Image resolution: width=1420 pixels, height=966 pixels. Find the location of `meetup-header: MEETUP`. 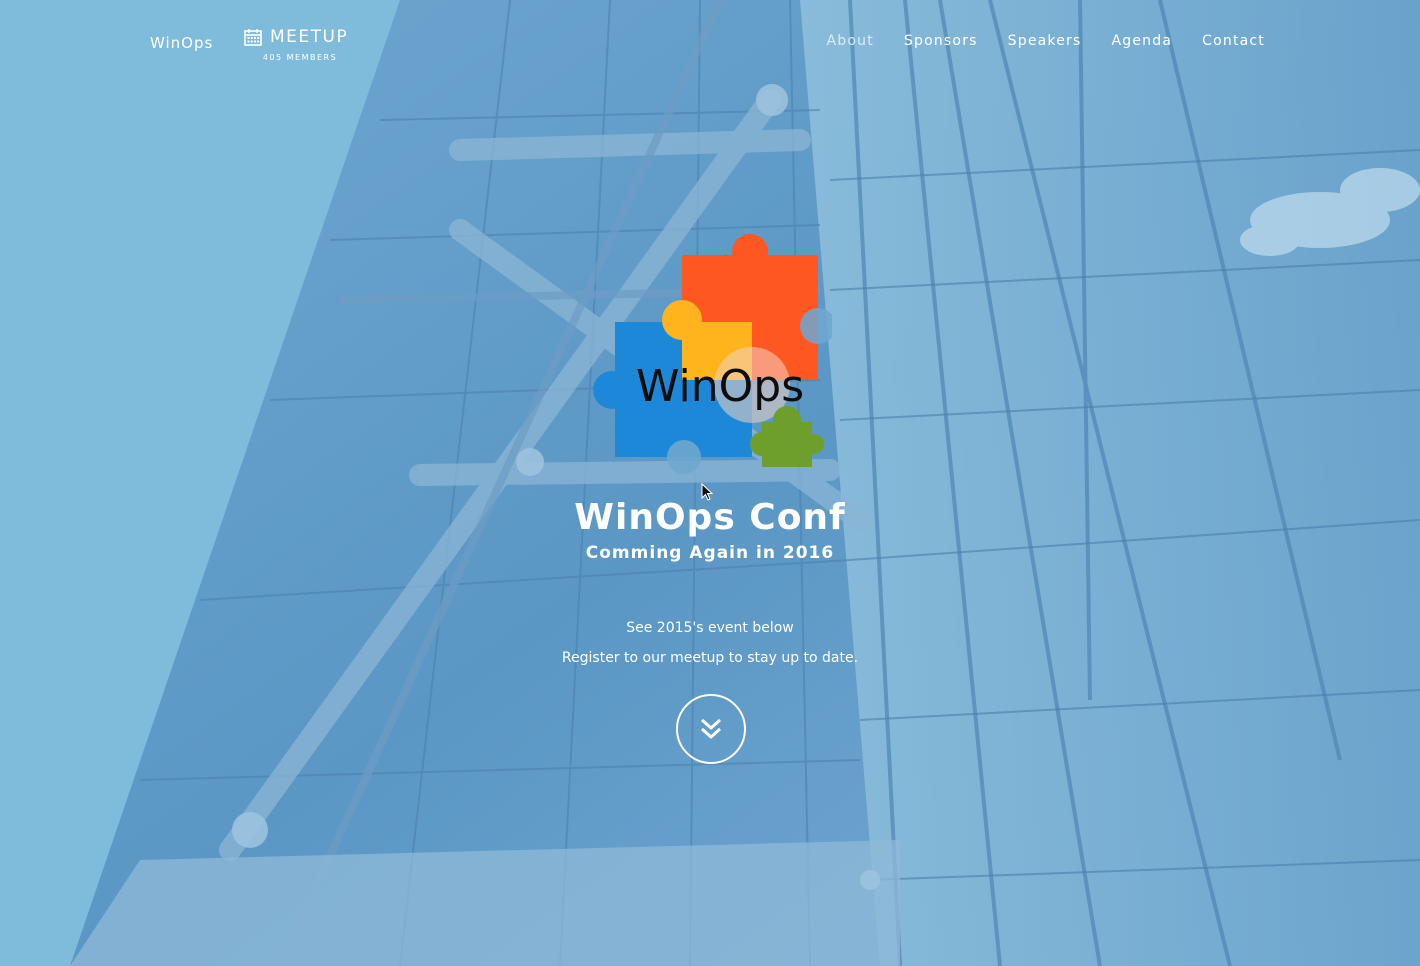

meetup-header: MEETUP is located at coordinates (300, 37).